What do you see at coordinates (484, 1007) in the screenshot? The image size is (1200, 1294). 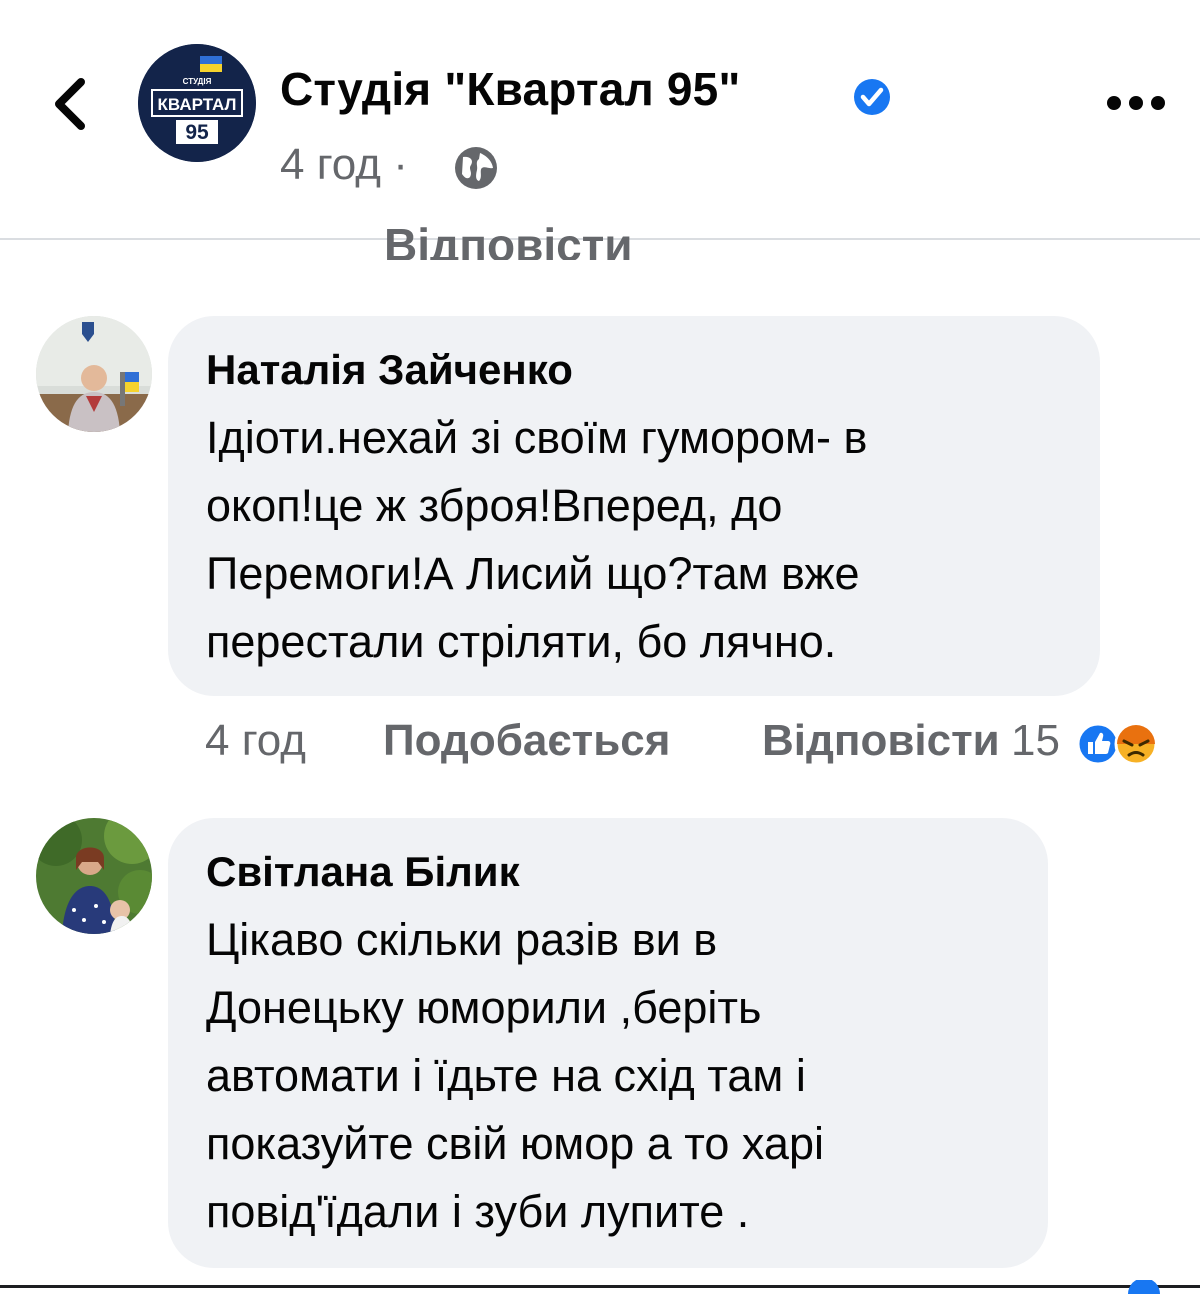 I see `comment-line: Донецьку юморили ,беріть` at bounding box center [484, 1007].